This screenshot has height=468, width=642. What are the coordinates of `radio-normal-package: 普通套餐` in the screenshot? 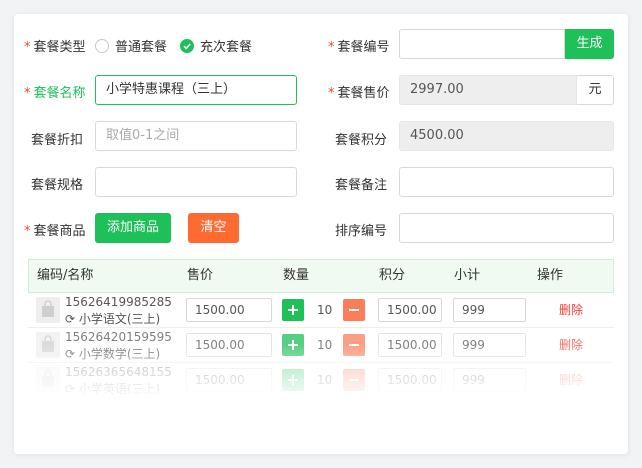 It's located at (131, 45).